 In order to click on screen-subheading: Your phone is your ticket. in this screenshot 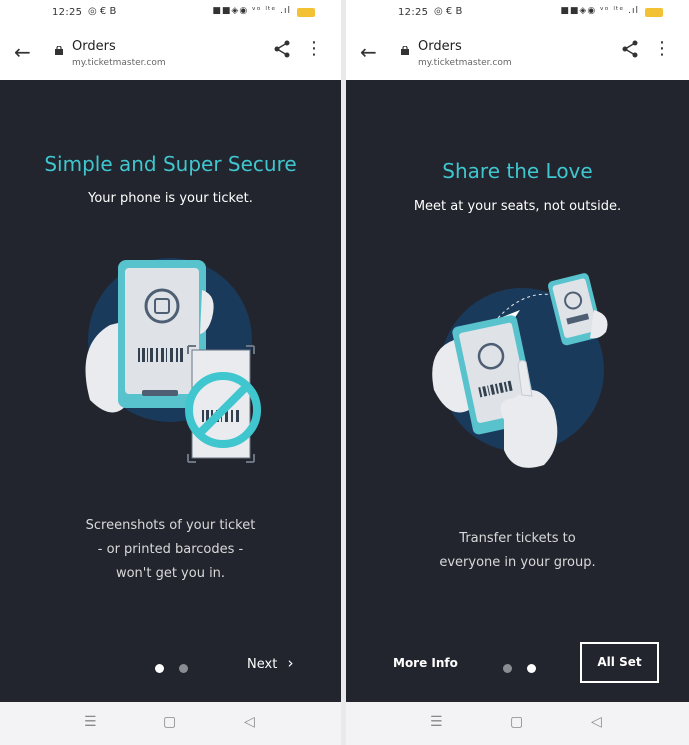, I will do `click(170, 198)`.